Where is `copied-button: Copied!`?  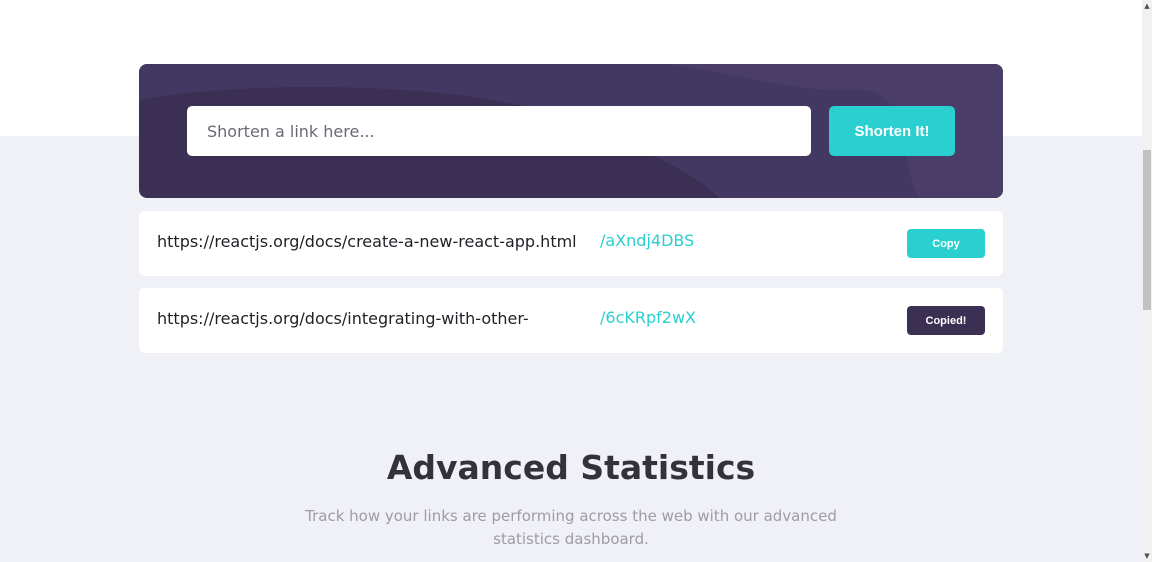 copied-button: Copied! is located at coordinates (946, 320).